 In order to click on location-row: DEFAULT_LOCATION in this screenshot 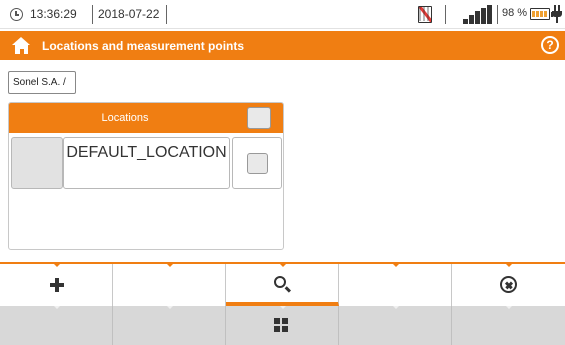, I will do `click(146, 163)`.